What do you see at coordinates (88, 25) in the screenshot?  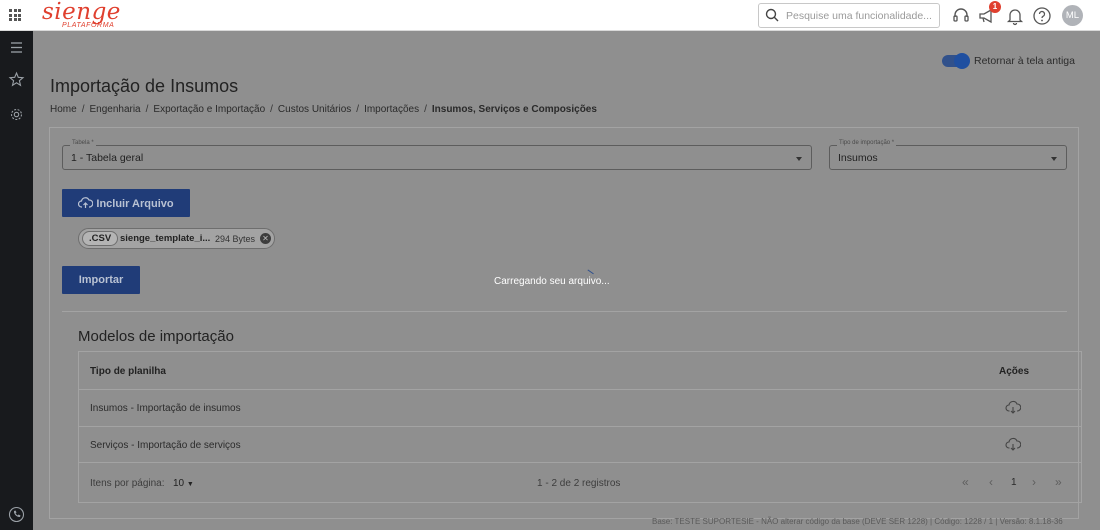 I see `logo-subtitle: PLATAFORMA` at bounding box center [88, 25].